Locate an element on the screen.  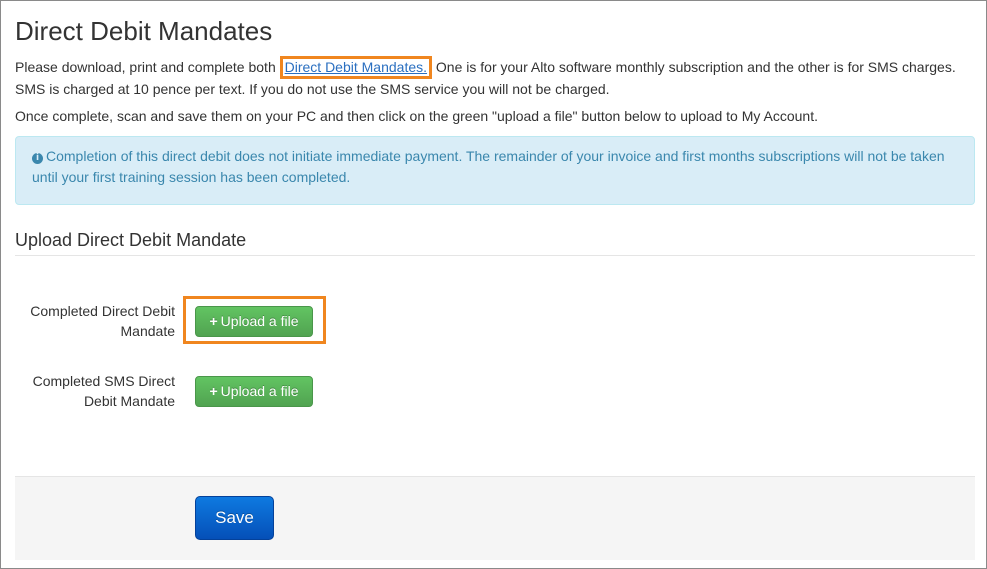
info-icon: i is located at coordinates (37, 158).